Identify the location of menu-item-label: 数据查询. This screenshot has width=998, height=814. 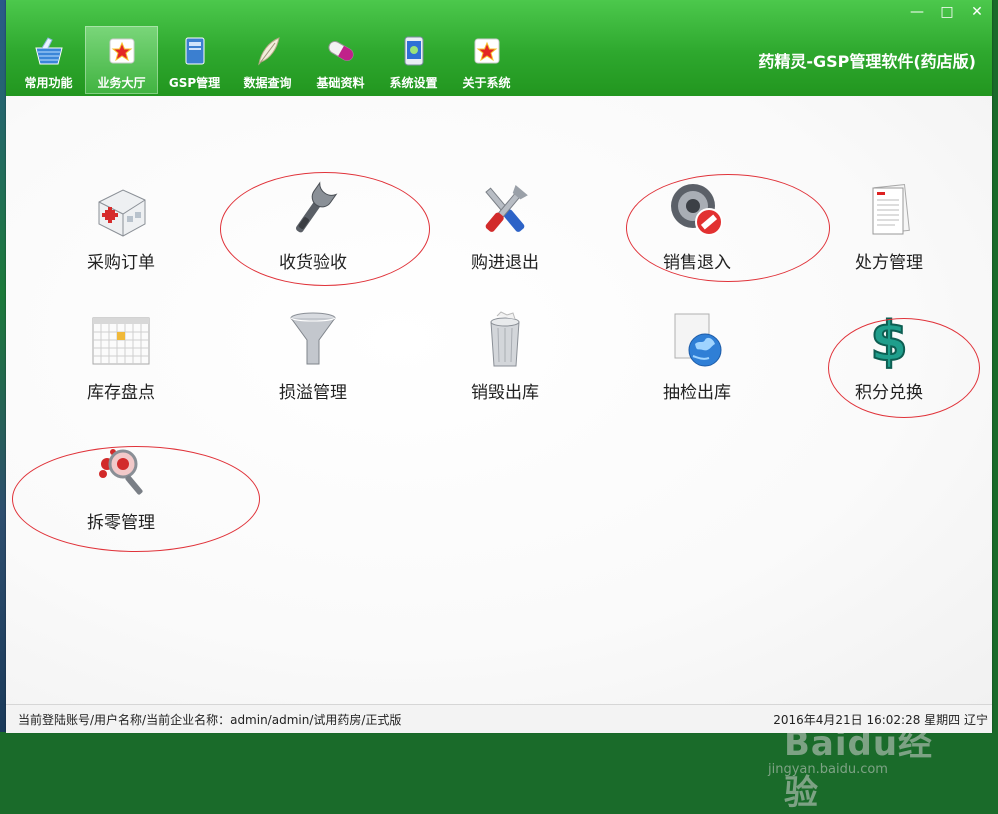
(267, 83).